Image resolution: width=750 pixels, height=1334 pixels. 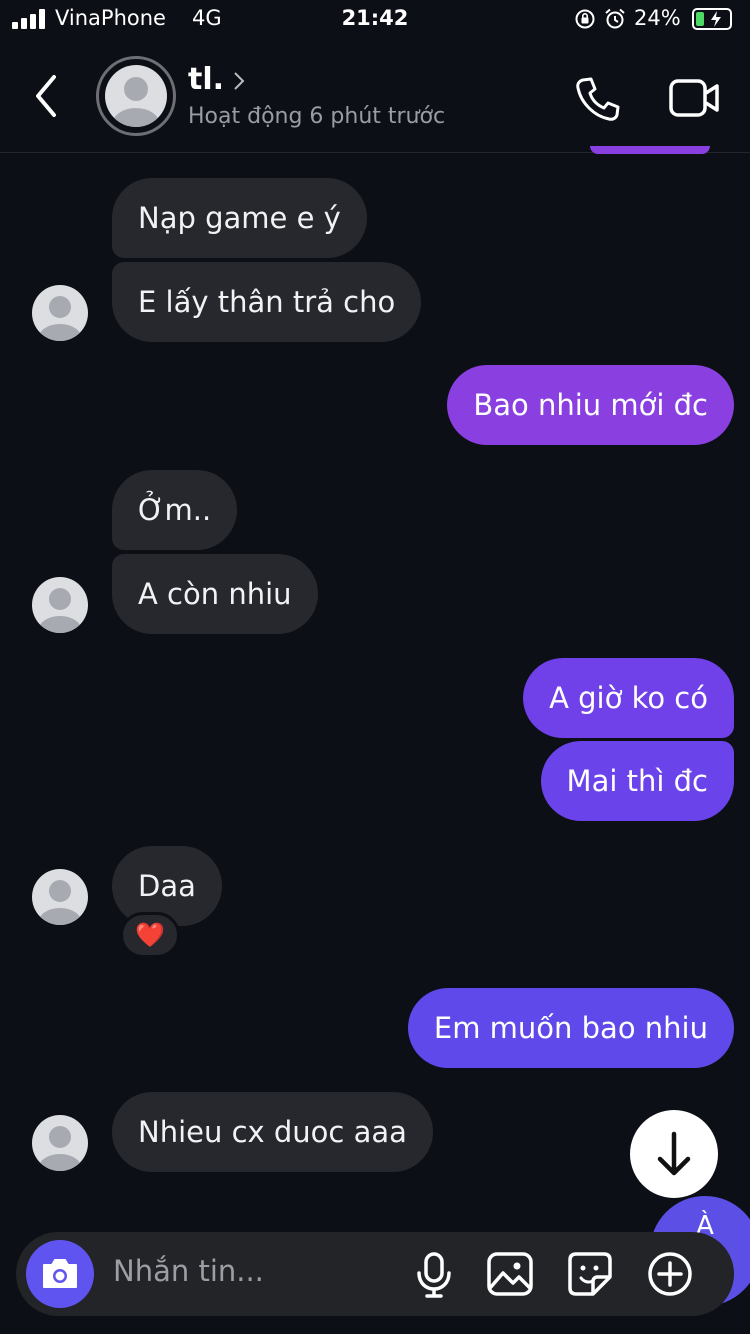 I want to click on alarm-icon, so click(x=615, y=18).